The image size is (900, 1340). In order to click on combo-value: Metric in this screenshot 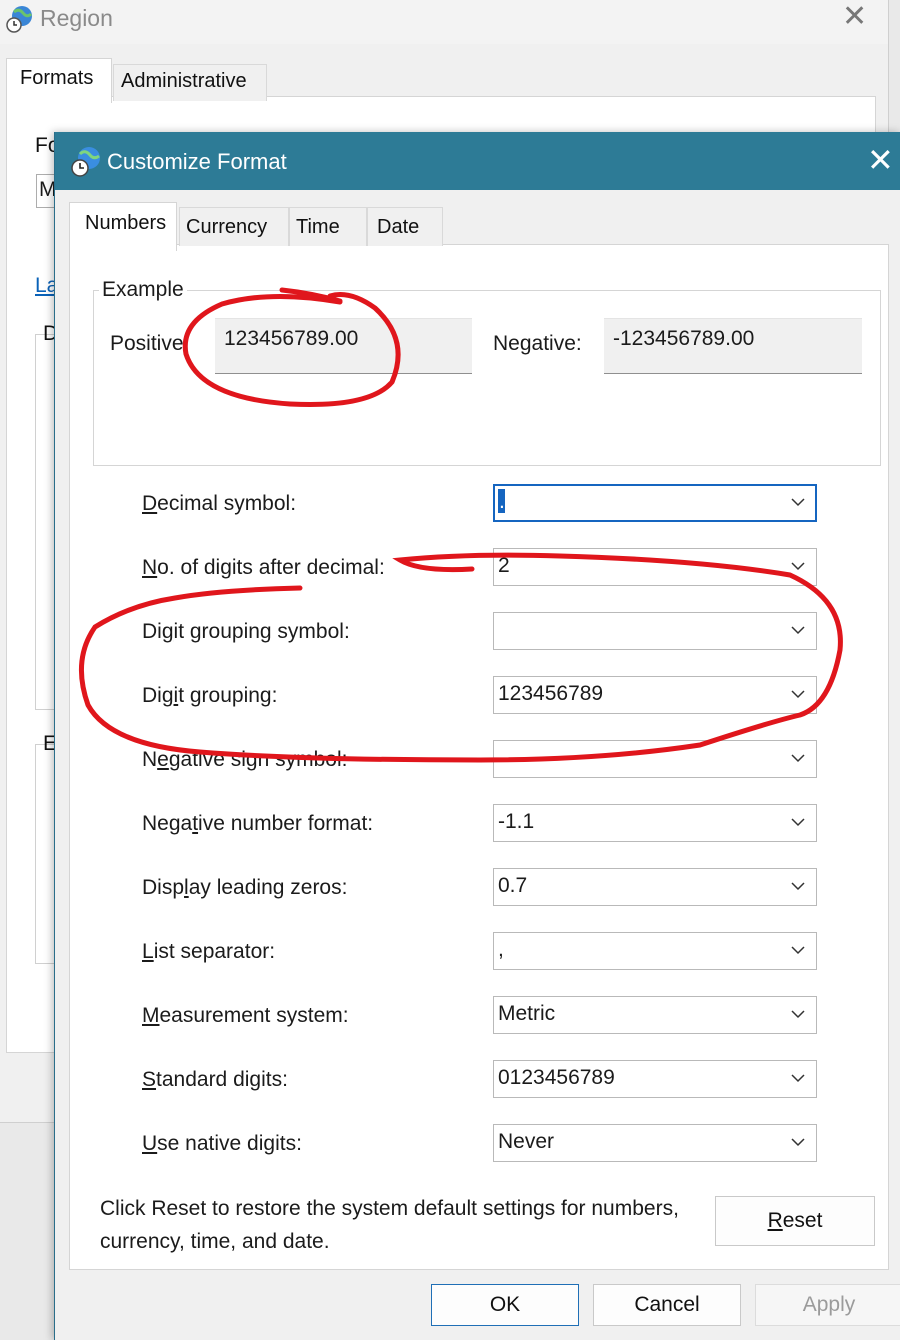, I will do `click(527, 1013)`.